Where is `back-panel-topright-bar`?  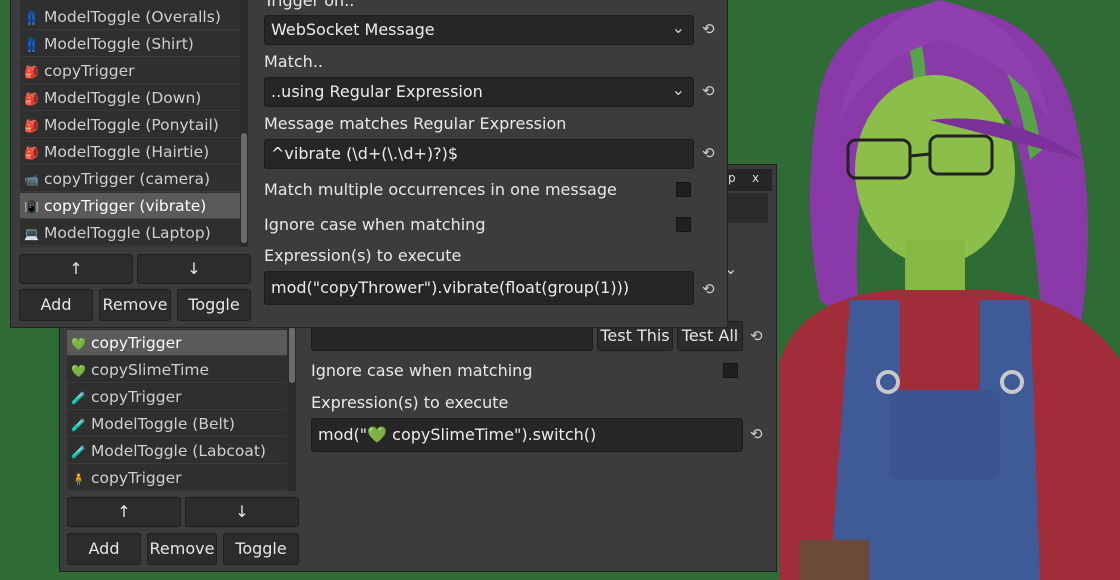 back-panel-topright-bar is located at coordinates (745, 208).